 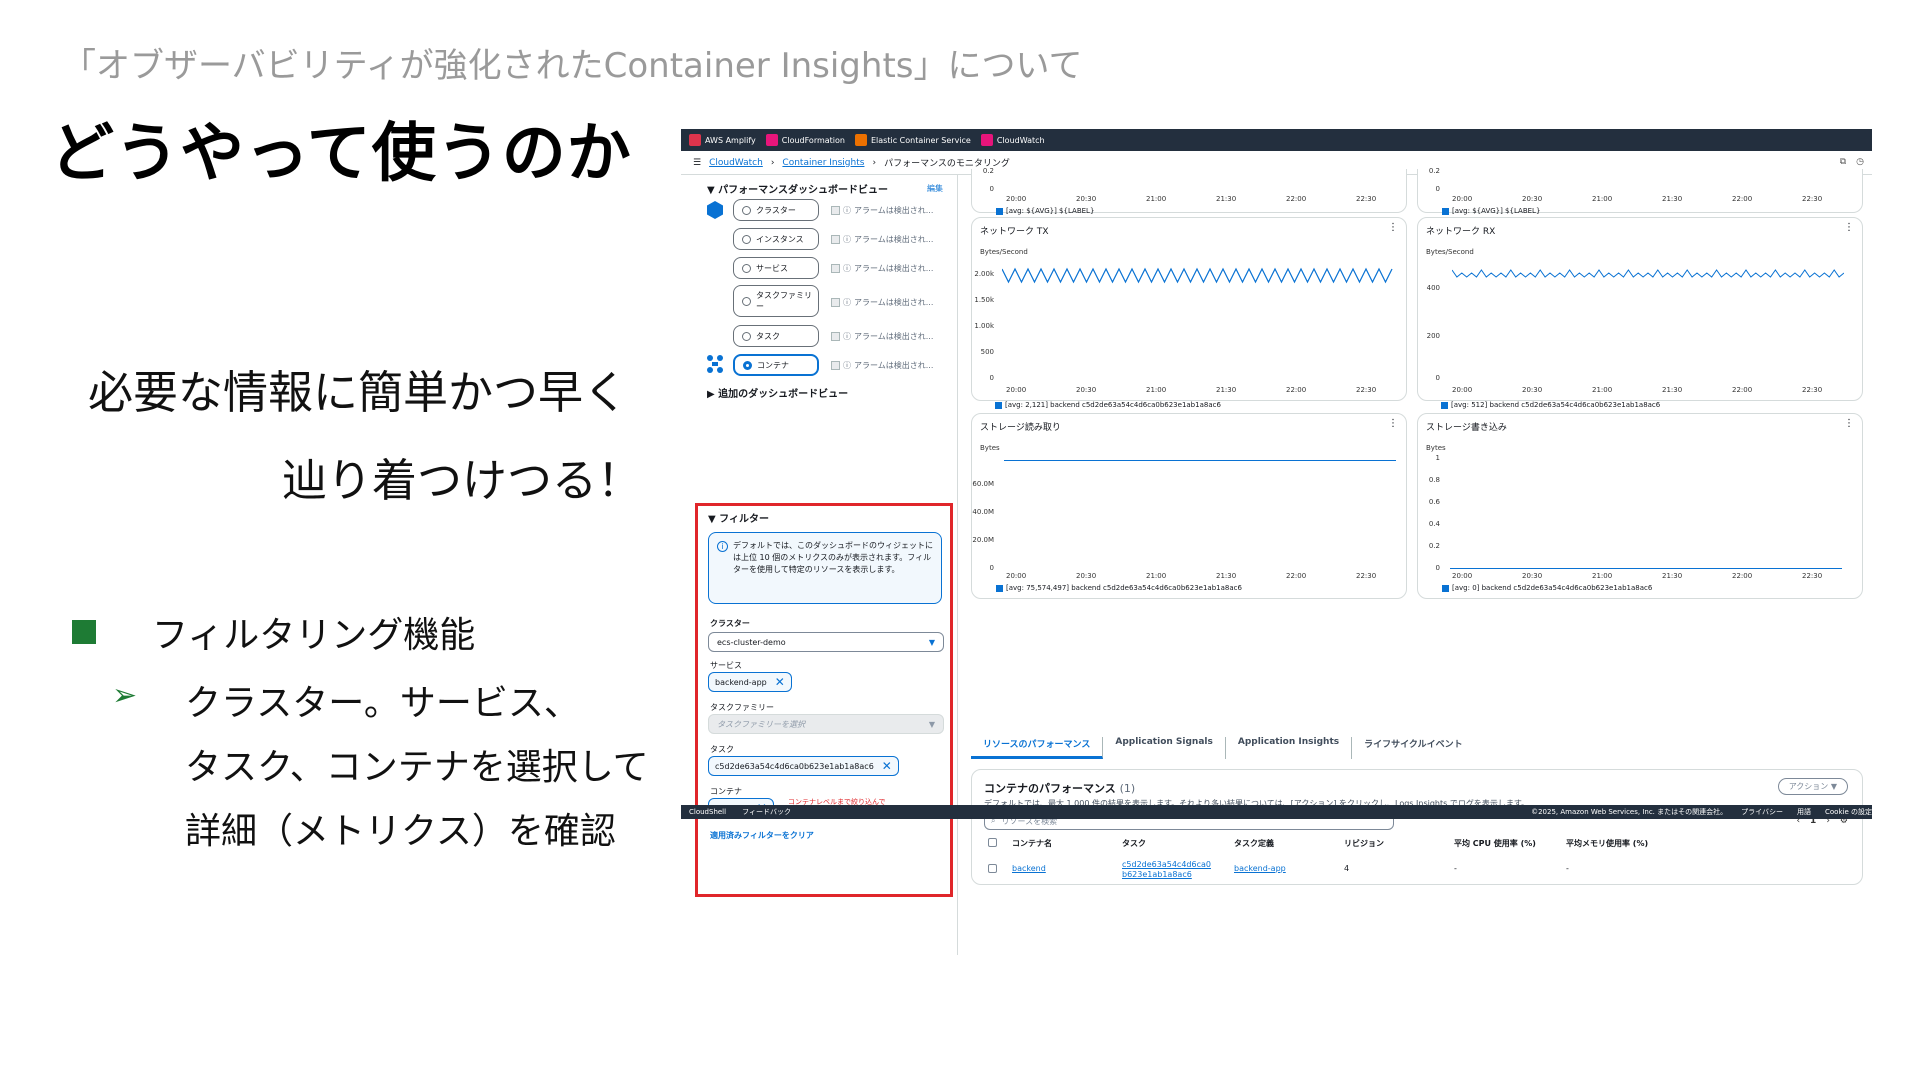 I want to click on square-bullet-icon, so click(x=84, y=632).